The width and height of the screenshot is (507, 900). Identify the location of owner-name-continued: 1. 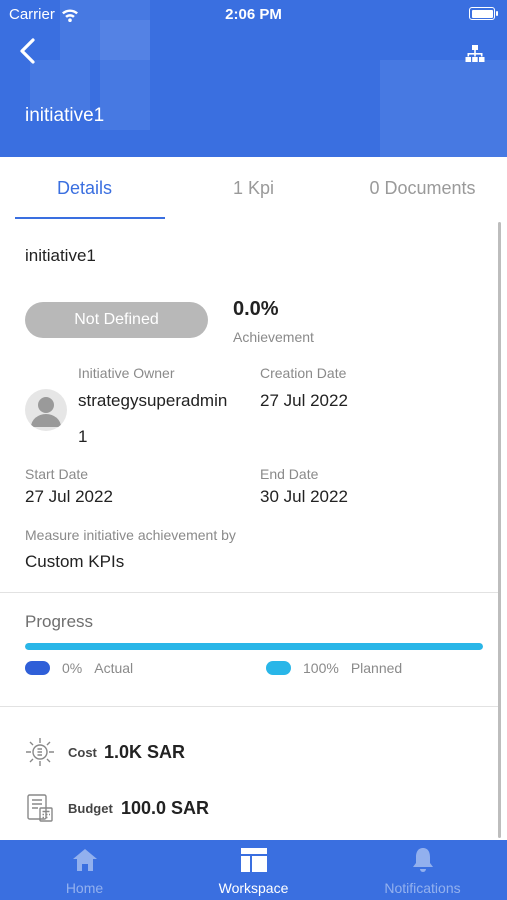
(83, 436).